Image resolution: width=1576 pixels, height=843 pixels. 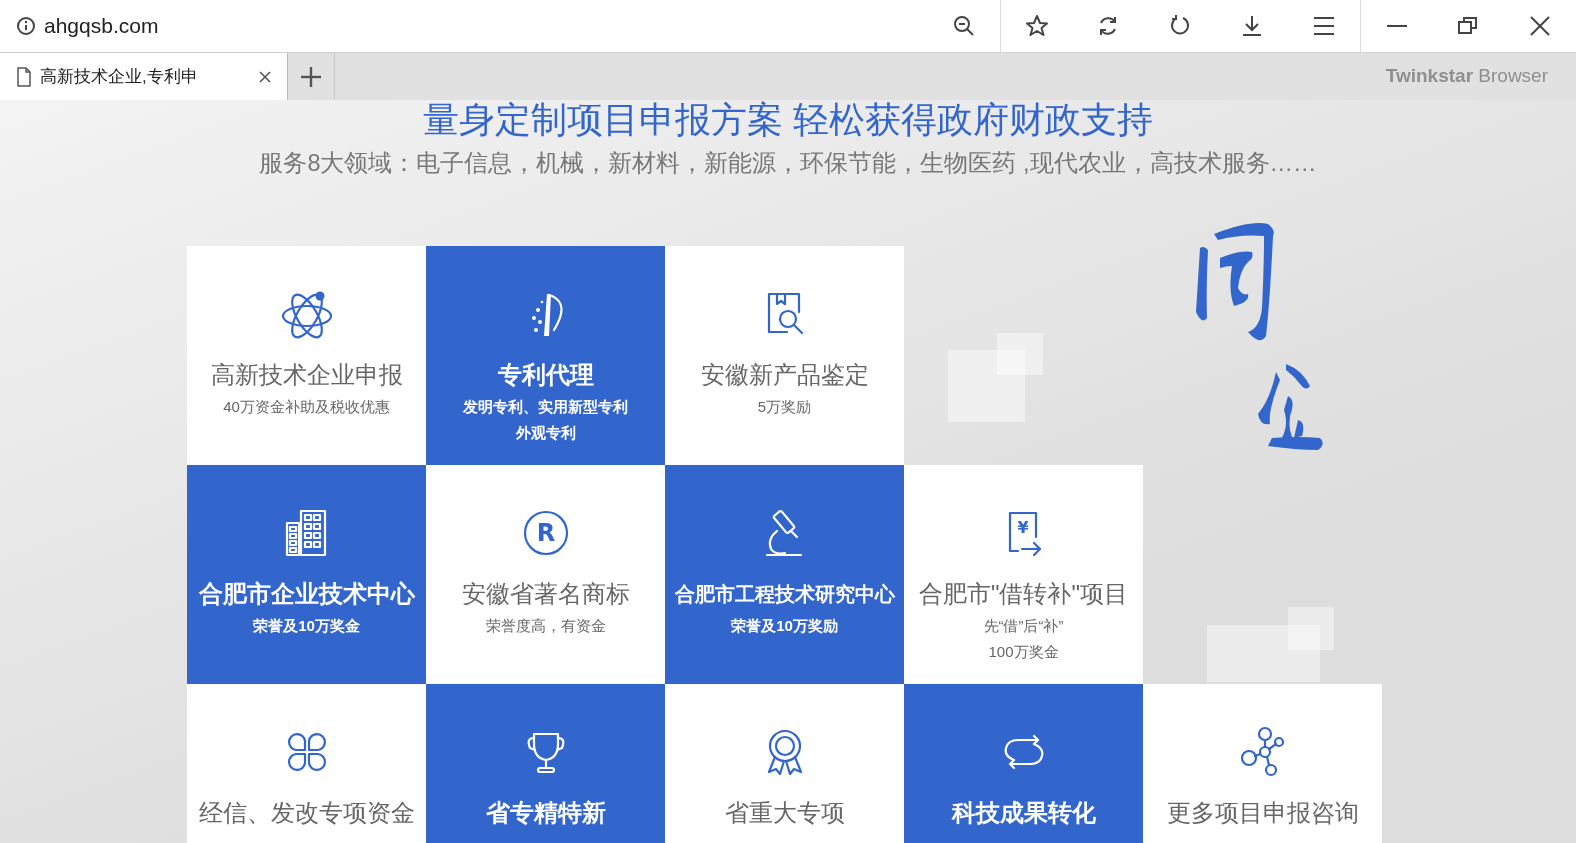 What do you see at coordinates (1023, 813) in the screenshot?
I see `card-title: 科技成果转化` at bounding box center [1023, 813].